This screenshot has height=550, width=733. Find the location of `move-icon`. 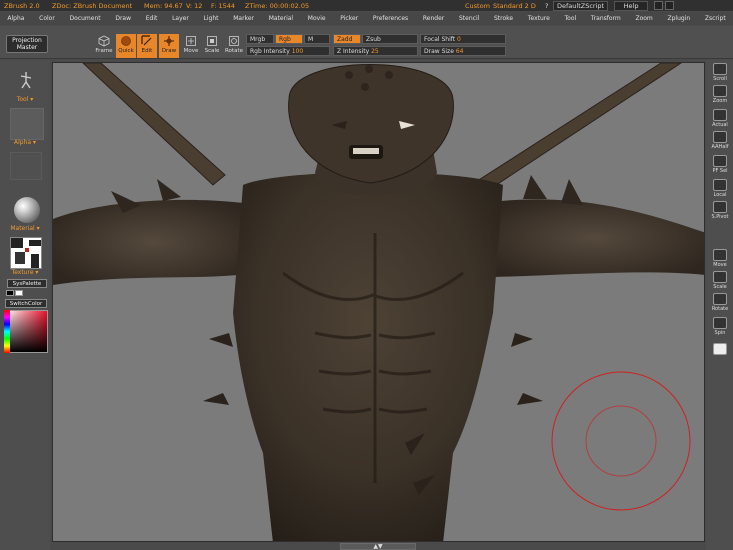

move-icon is located at coordinates (191, 41).